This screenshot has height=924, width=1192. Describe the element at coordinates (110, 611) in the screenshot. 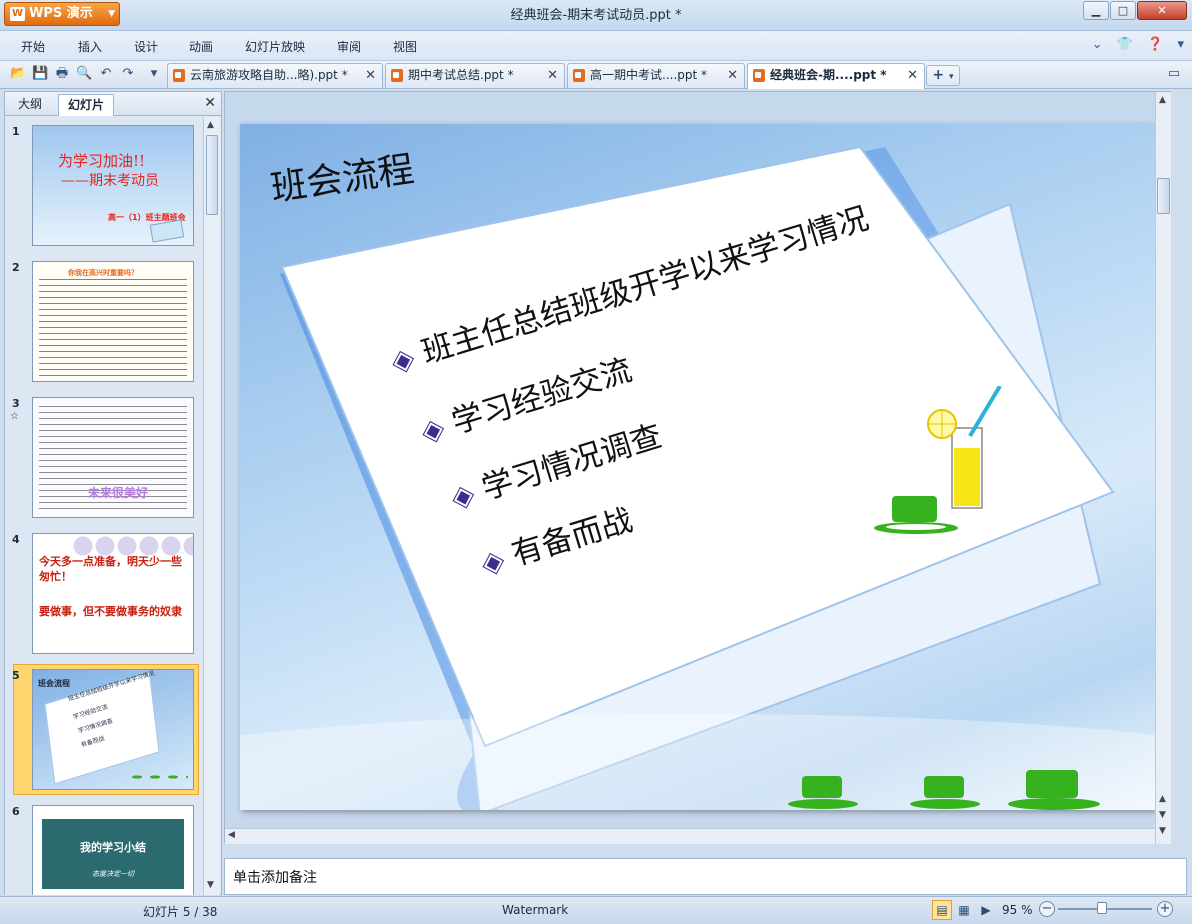

I see `thumb-line-2: 要做事，但不要做事务的奴隶` at that location.